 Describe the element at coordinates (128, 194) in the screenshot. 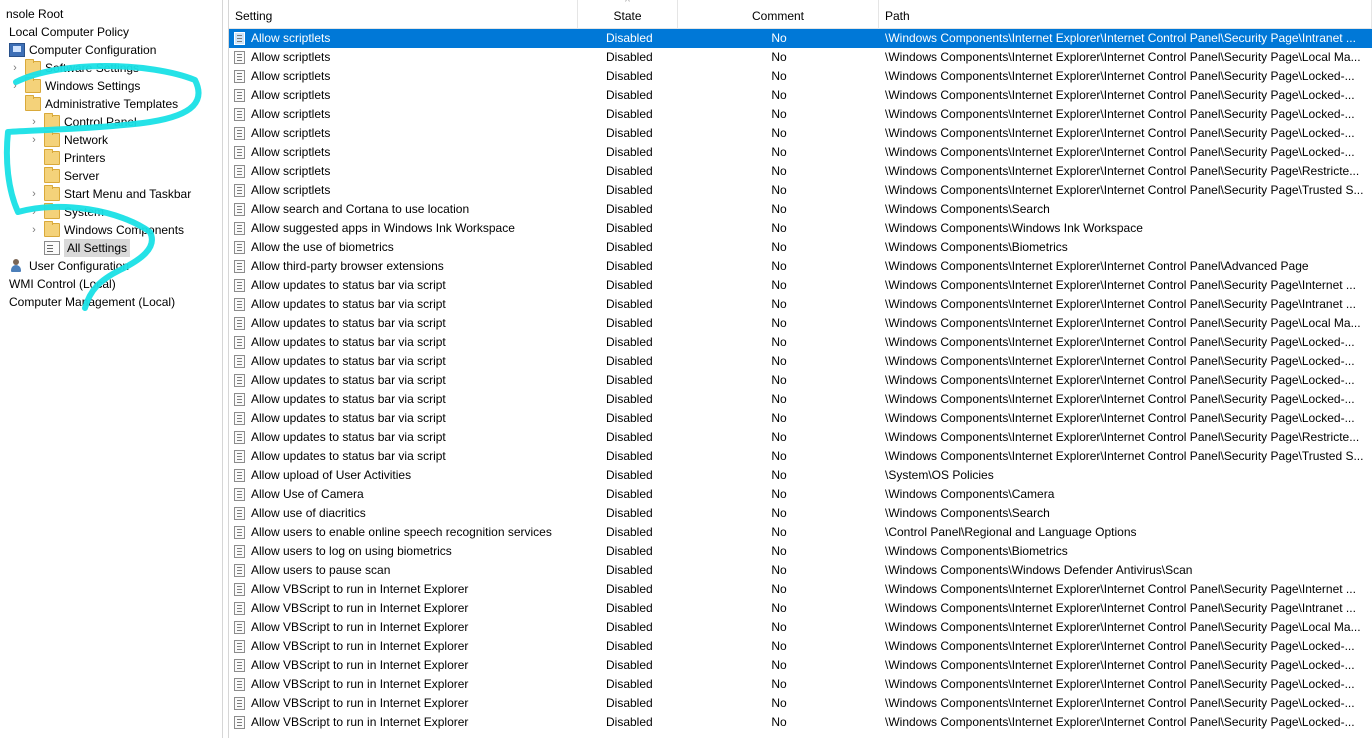

I see `tree-node-label: Start Menu and Taskbar` at that location.